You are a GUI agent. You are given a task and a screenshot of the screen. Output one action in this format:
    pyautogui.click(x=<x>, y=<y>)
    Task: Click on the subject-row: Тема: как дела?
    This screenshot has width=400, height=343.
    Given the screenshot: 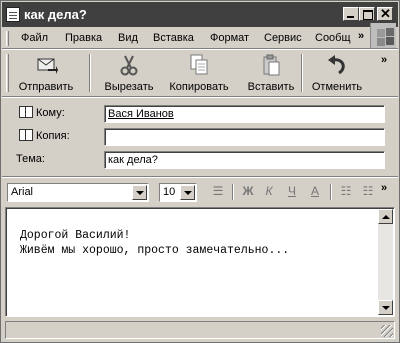 What is the action you would take?
    pyautogui.click(x=200, y=160)
    